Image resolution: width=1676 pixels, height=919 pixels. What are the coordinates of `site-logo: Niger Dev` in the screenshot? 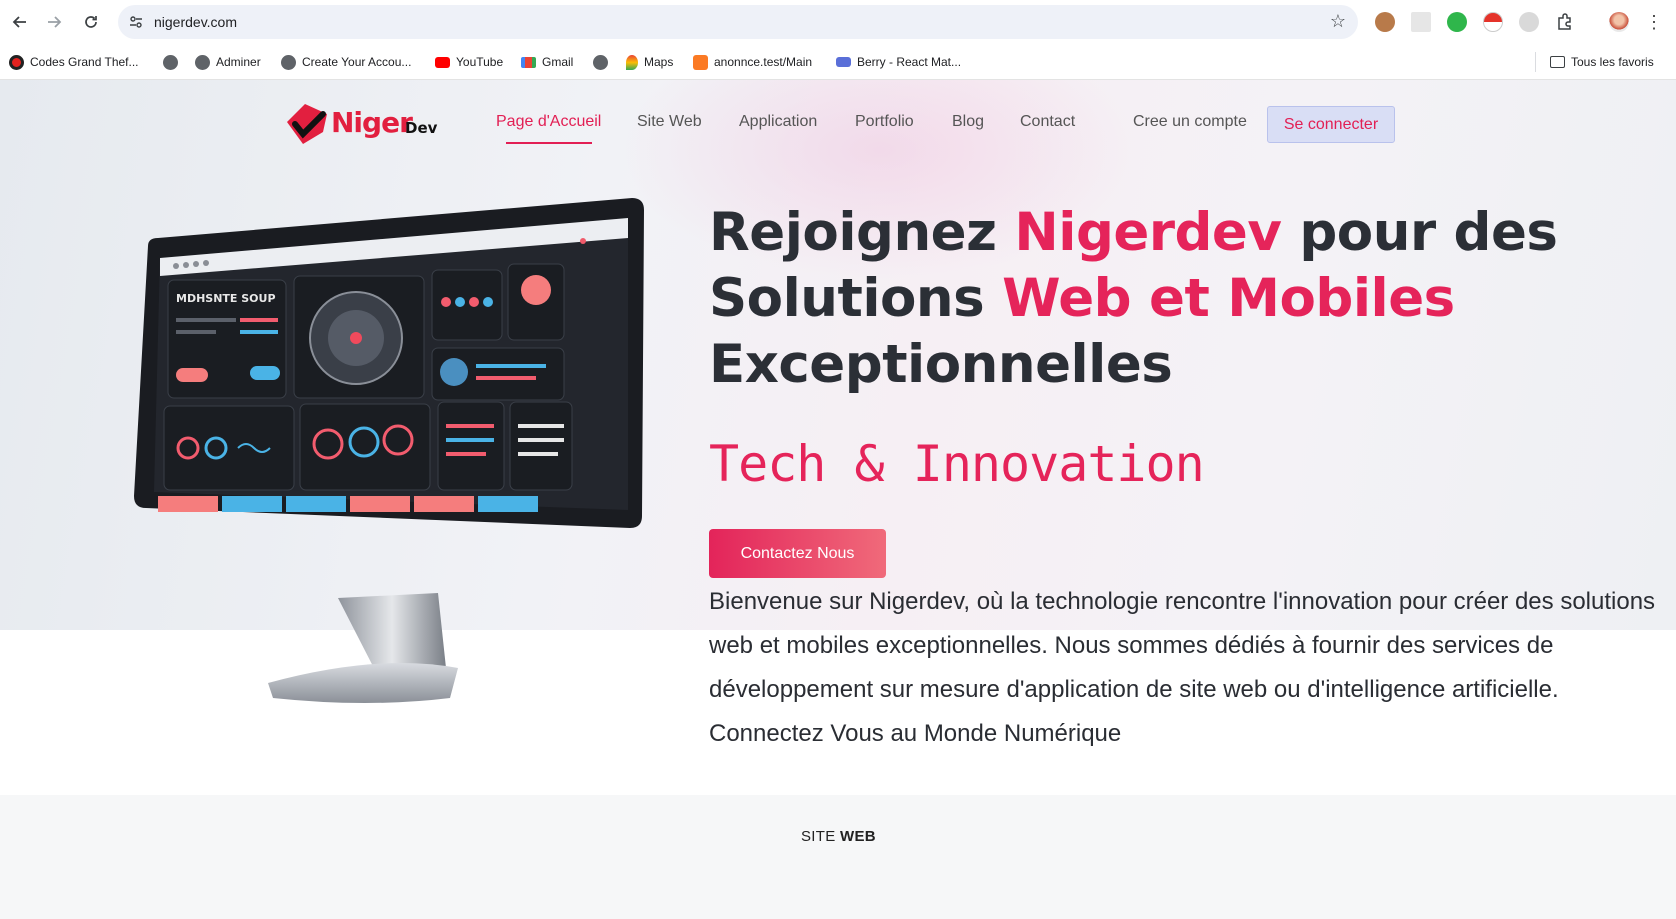 It's located at (361, 124).